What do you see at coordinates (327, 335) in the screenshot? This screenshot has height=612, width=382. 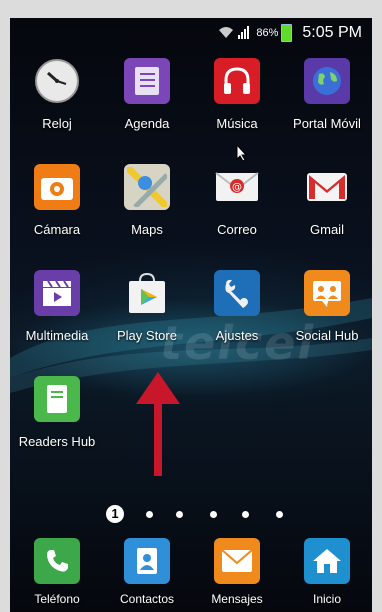 I see `app-label: Social Hub` at bounding box center [327, 335].